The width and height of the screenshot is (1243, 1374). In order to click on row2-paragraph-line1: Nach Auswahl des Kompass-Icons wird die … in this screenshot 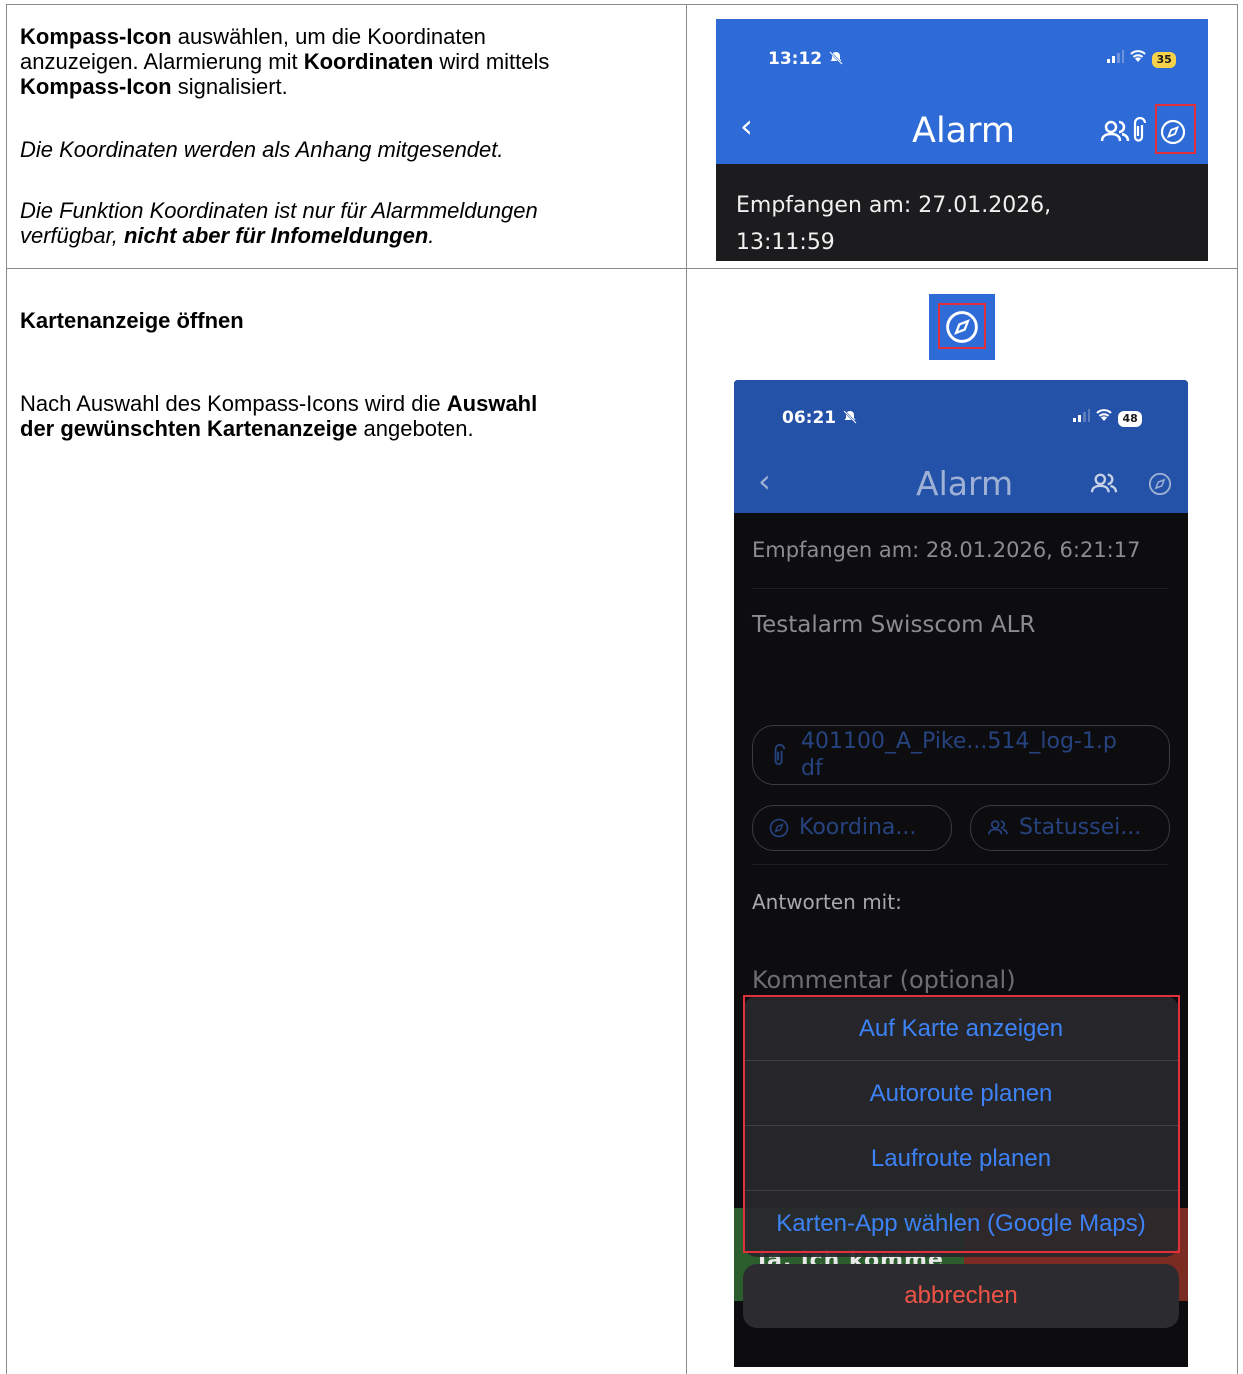, I will do `click(350, 403)`.